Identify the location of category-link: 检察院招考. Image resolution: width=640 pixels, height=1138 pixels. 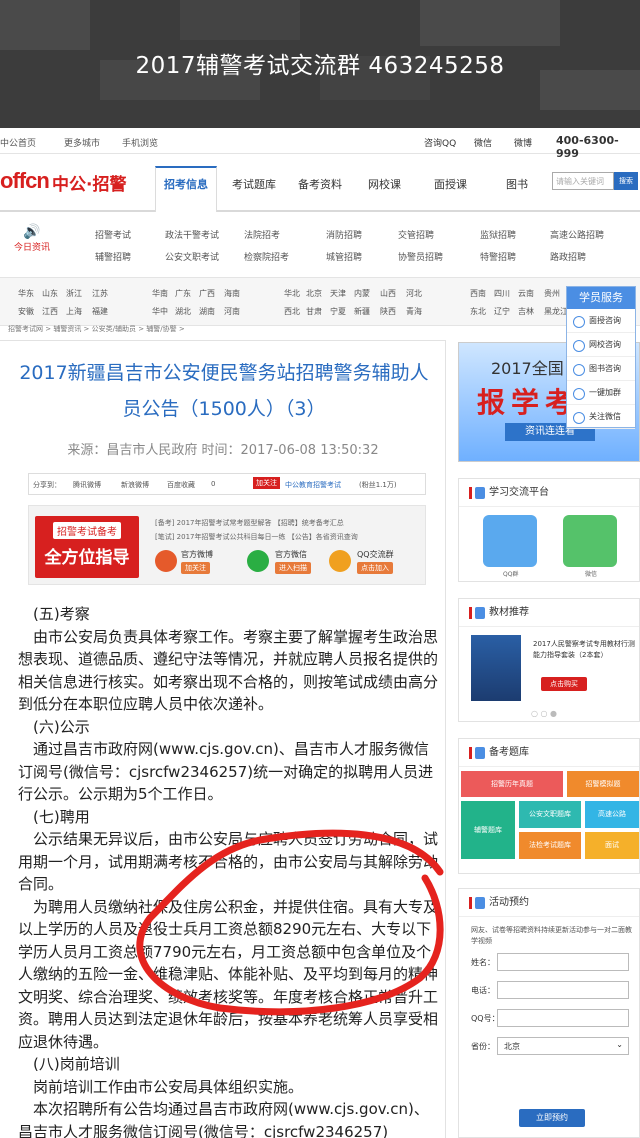
(266, 256).